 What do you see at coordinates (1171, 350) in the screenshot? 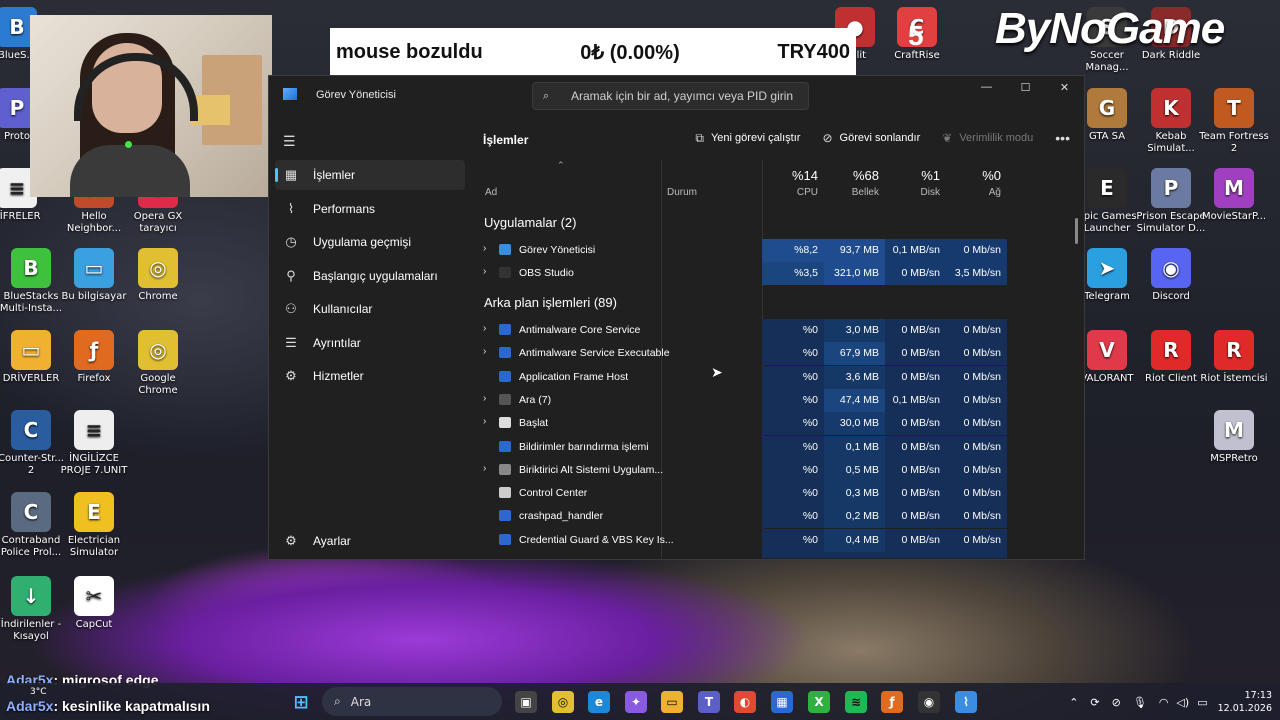
I see `shortcut-icon: R` at bounding box center [1171, 350].